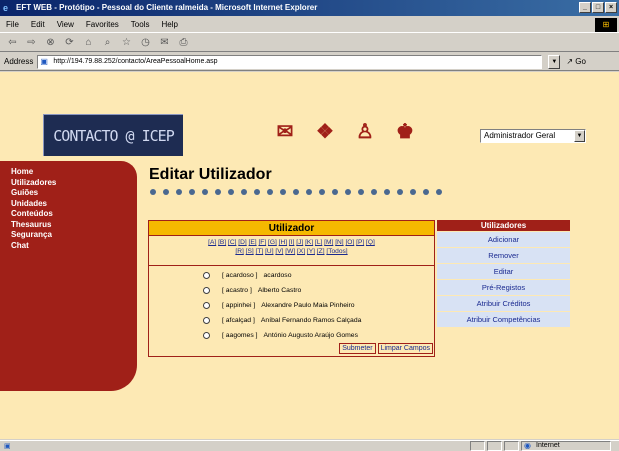  What do you see at coordinates (12, 42) in the screenshot?
I see `back-icon: ⇦` at bounding box center [12, 42].